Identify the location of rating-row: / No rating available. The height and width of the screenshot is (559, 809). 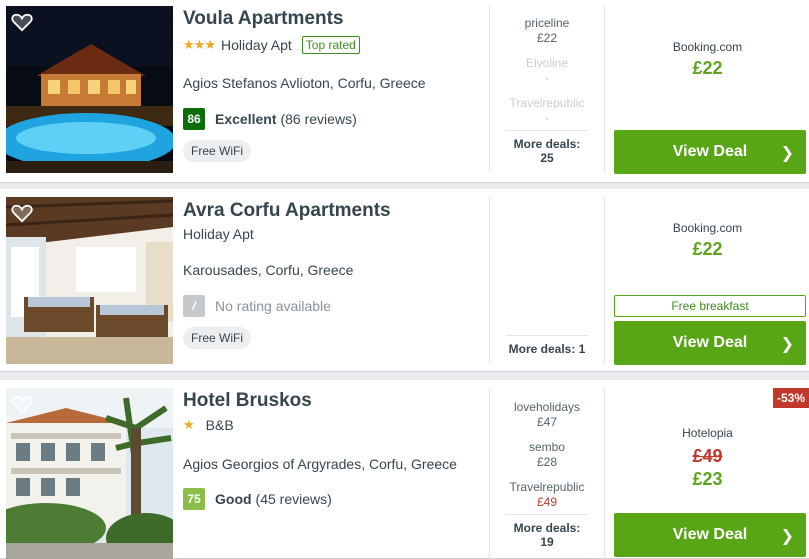
(257, 306).